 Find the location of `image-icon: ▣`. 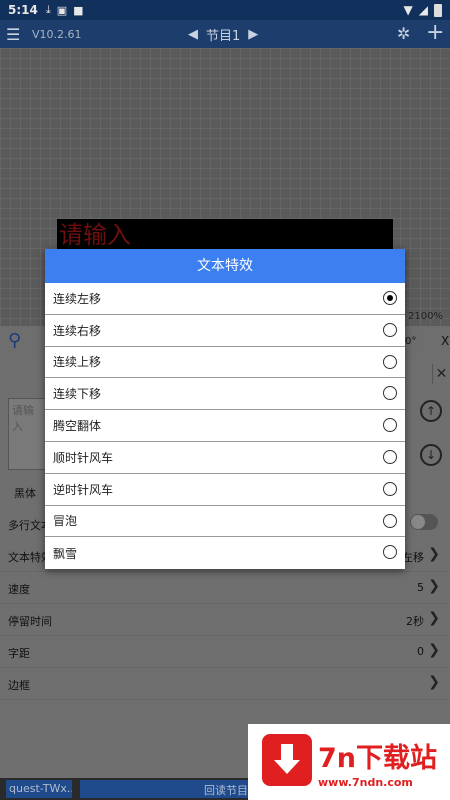

image-icon: ▣ is located at coordinates (62, 10).